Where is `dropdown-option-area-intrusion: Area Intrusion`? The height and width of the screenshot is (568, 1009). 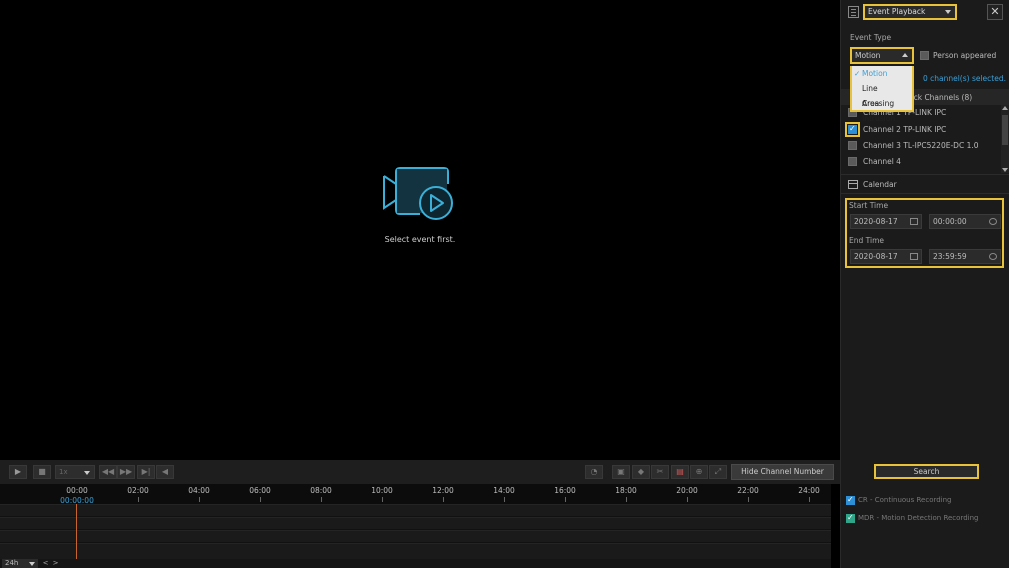
dropdown-option-area-intrusion: Area Intrusion is located at coordinates (882, 109).